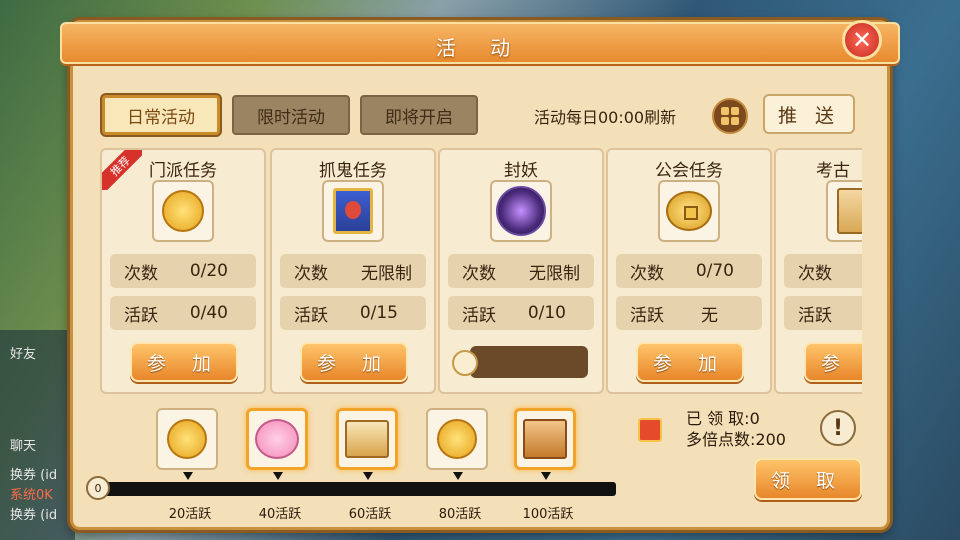 This screenshot has width=960, height=540. I want to click on gold-coin-icon, so click(689, 211).